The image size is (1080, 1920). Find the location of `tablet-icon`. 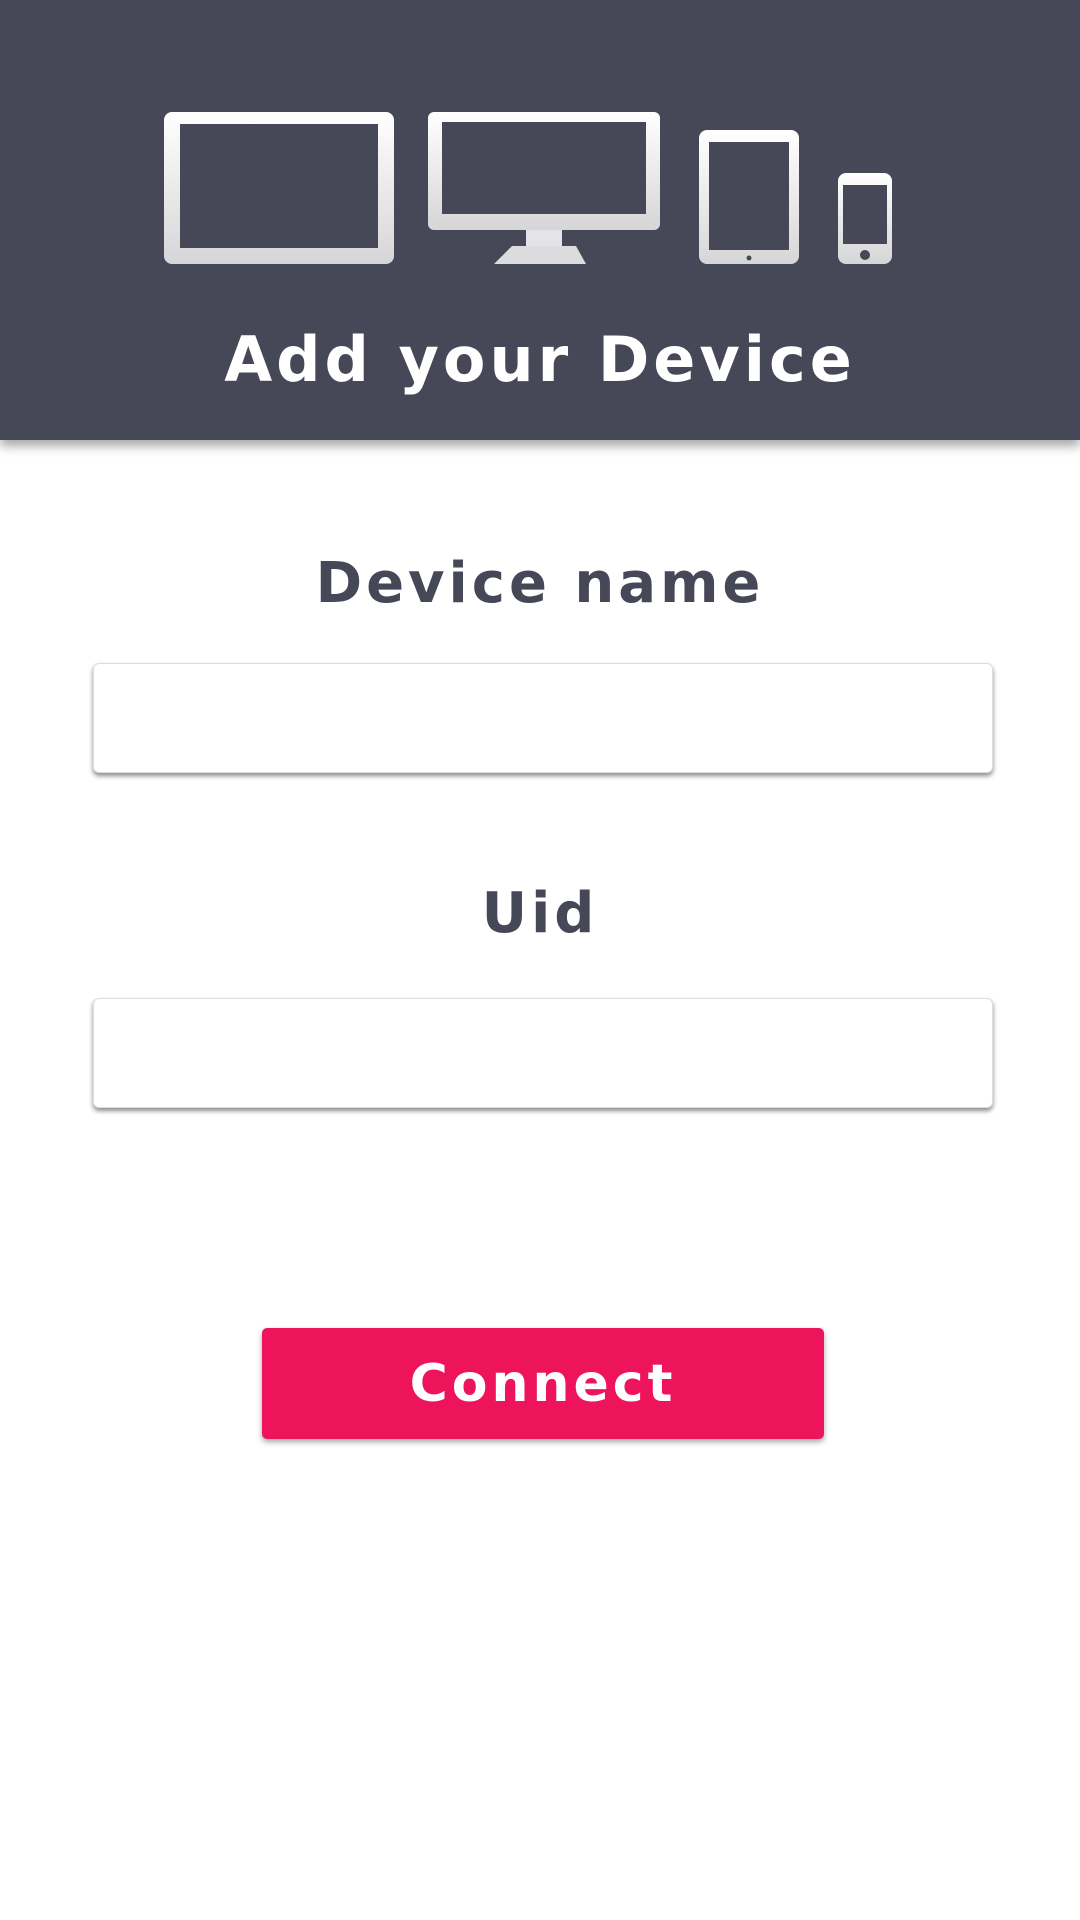

tablet-icon is located at coordinates (749, 197).